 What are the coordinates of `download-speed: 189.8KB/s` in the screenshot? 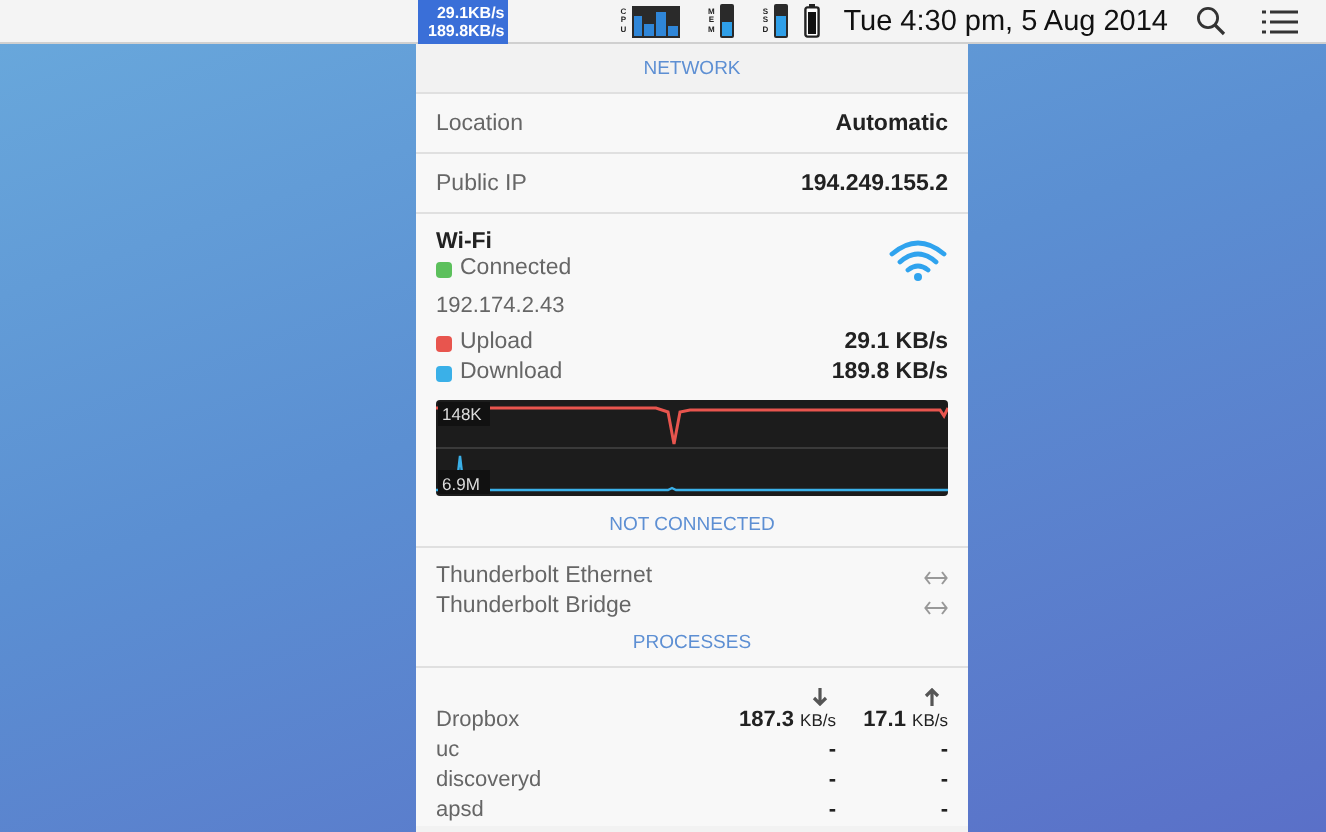 It's located at (466, 30).